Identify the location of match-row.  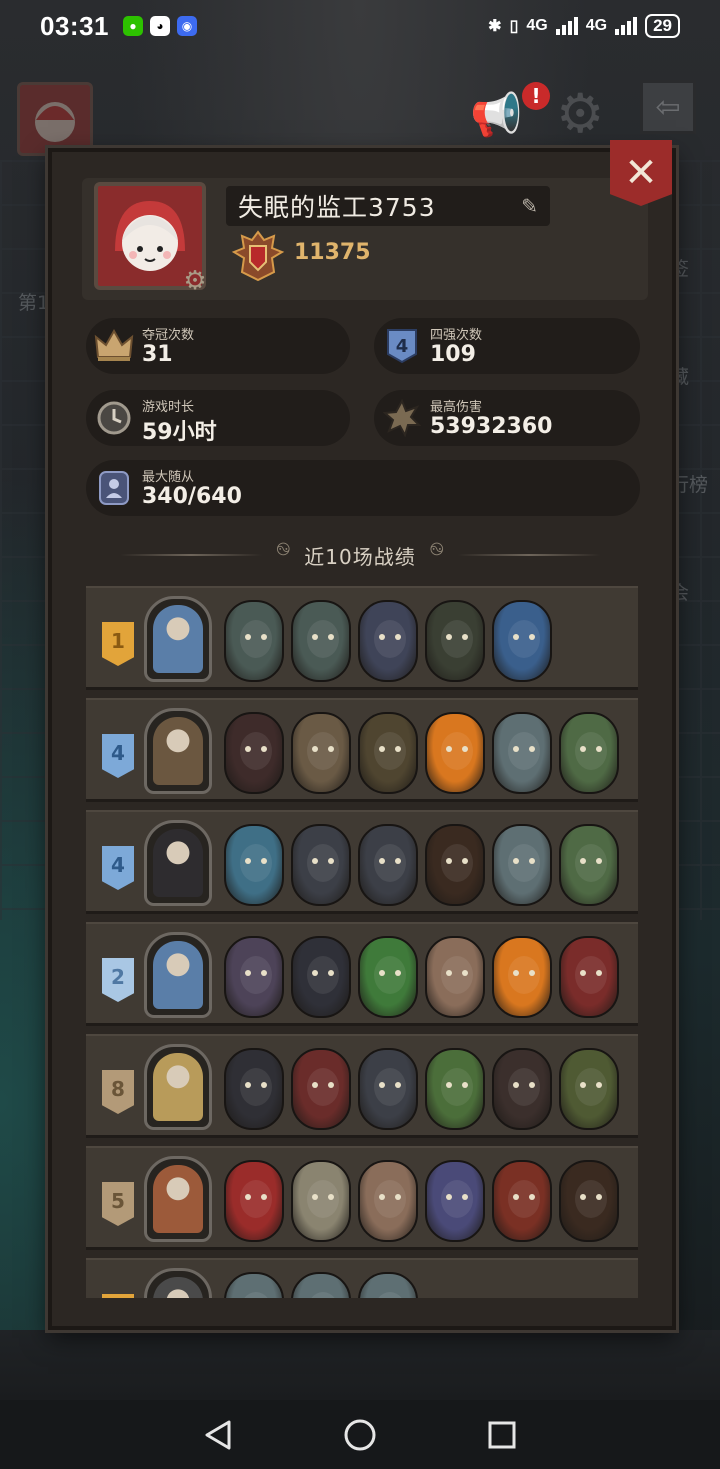
(362, 1278).